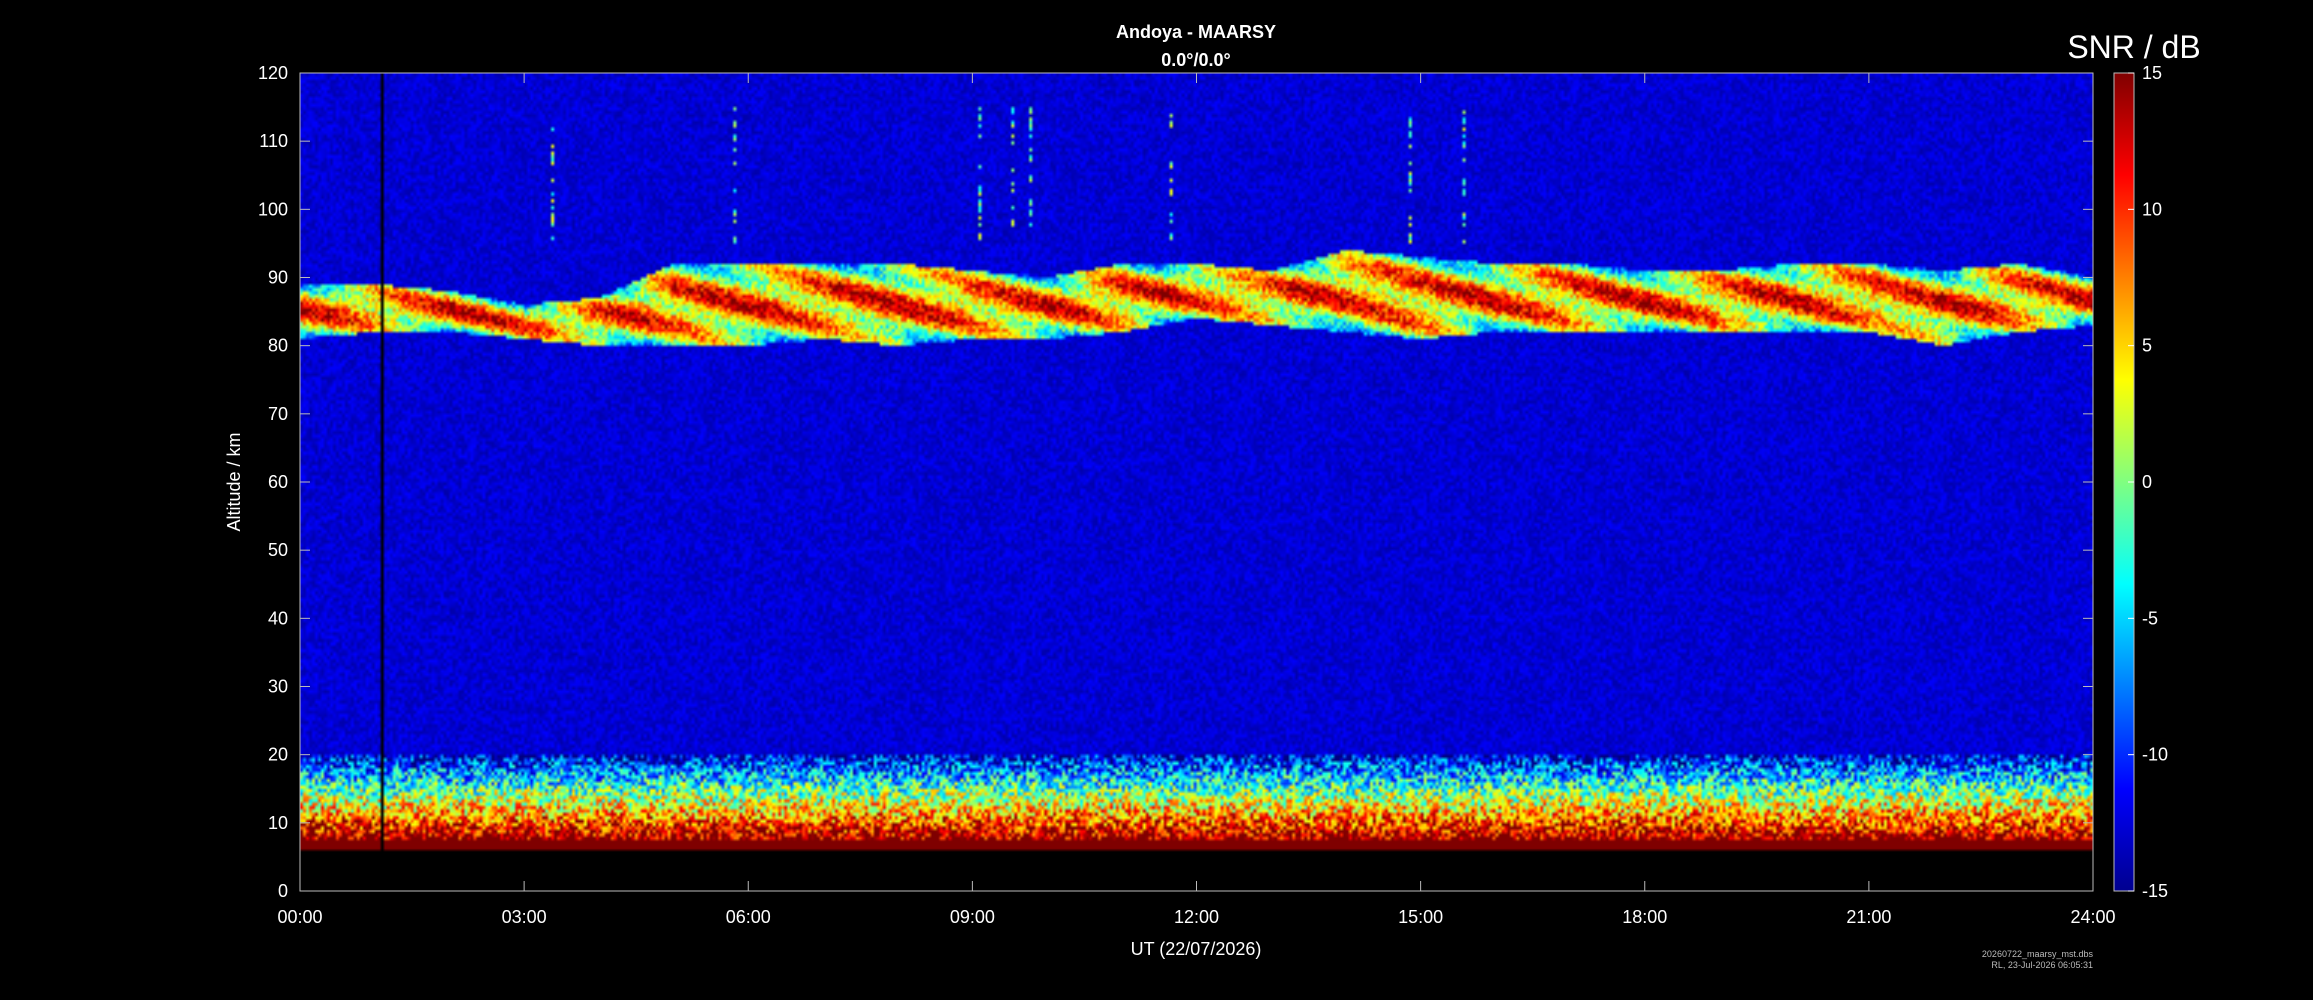 Image resolution: width=2313 pixels, height=1000 pixels. Describe the element at coordinates (278, 482) in the screenshot. I see `y-tick-label: 60` at that location.